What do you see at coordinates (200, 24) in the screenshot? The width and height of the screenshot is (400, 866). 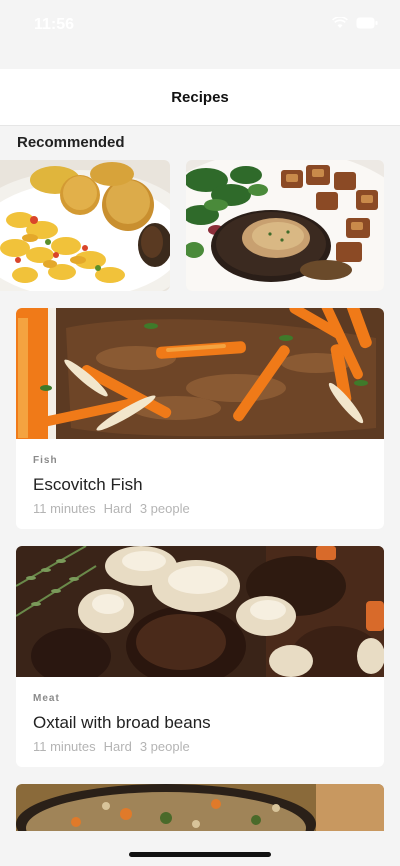 I see `status-bar: 11:56` at bounding box center [200, 24].